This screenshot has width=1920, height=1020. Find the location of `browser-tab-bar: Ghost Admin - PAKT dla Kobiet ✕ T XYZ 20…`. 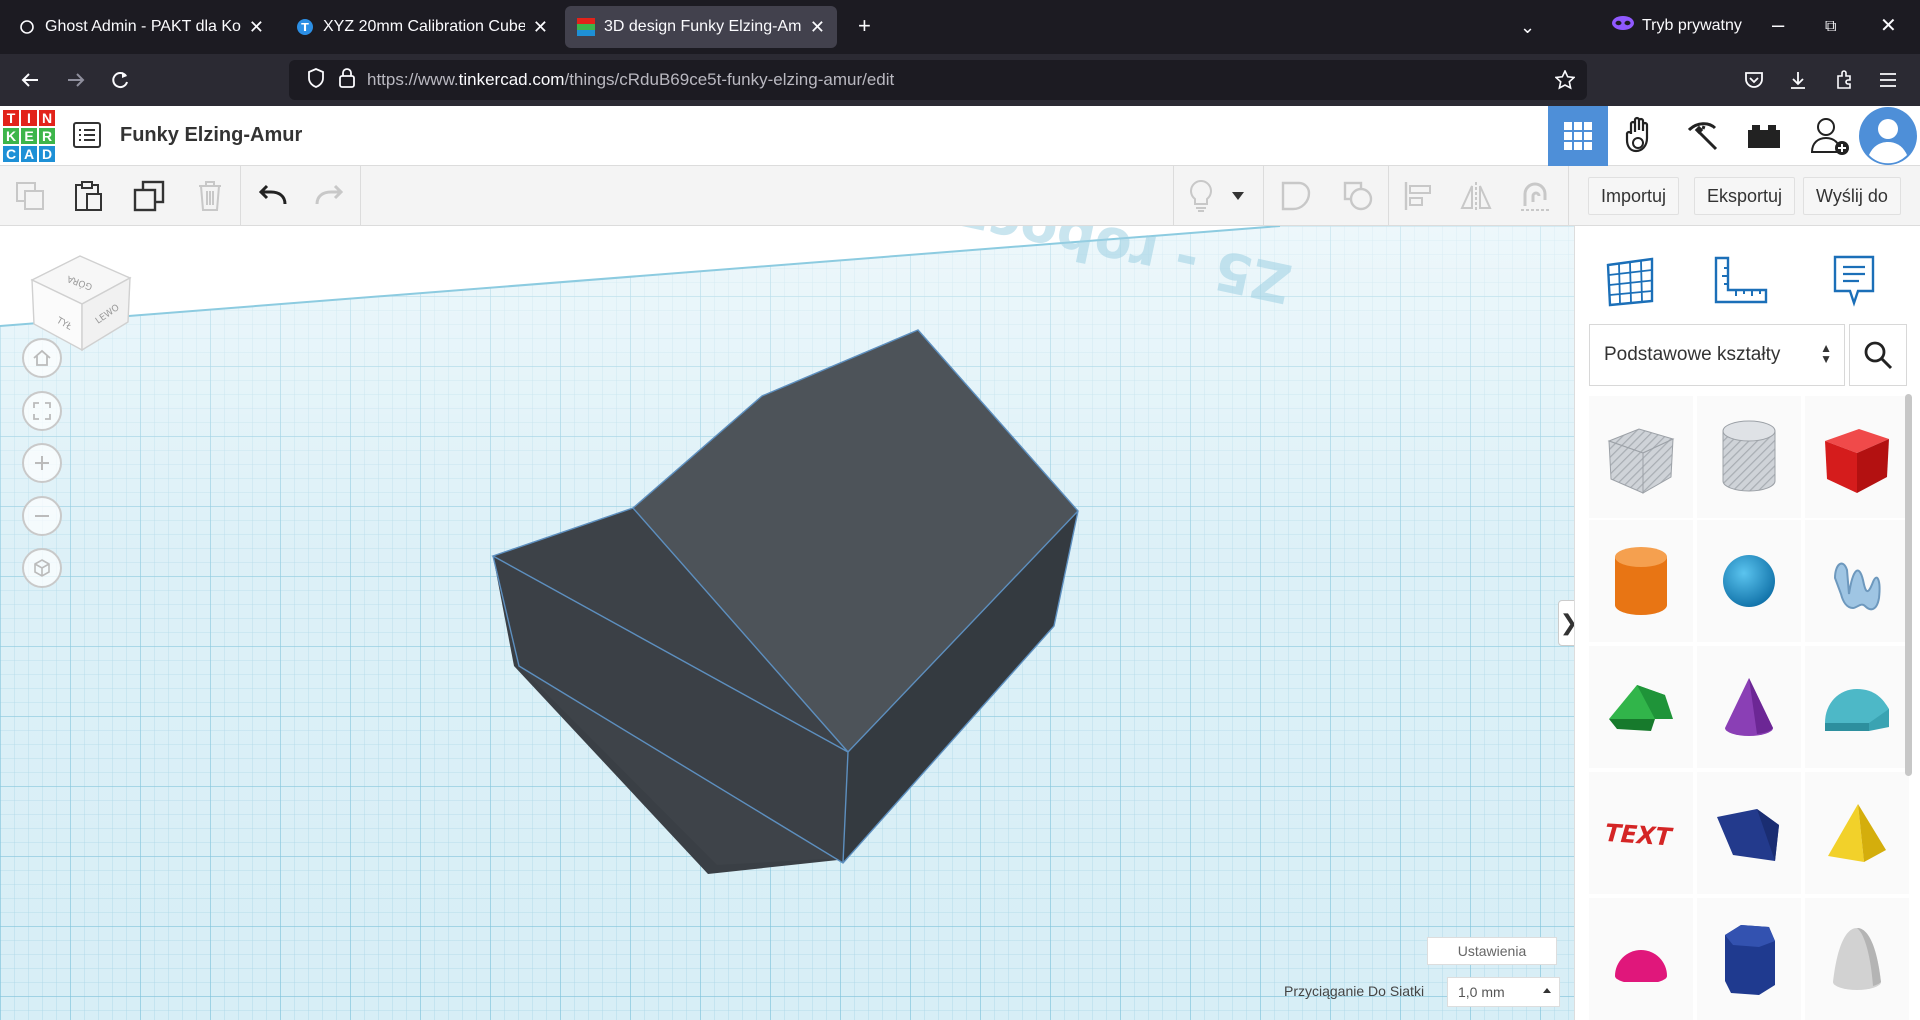

browser-tab-bar: Ghost Admin - PAKT dla Kobiet ✕ T XYZ 20… is located at coordinates (960, 27).